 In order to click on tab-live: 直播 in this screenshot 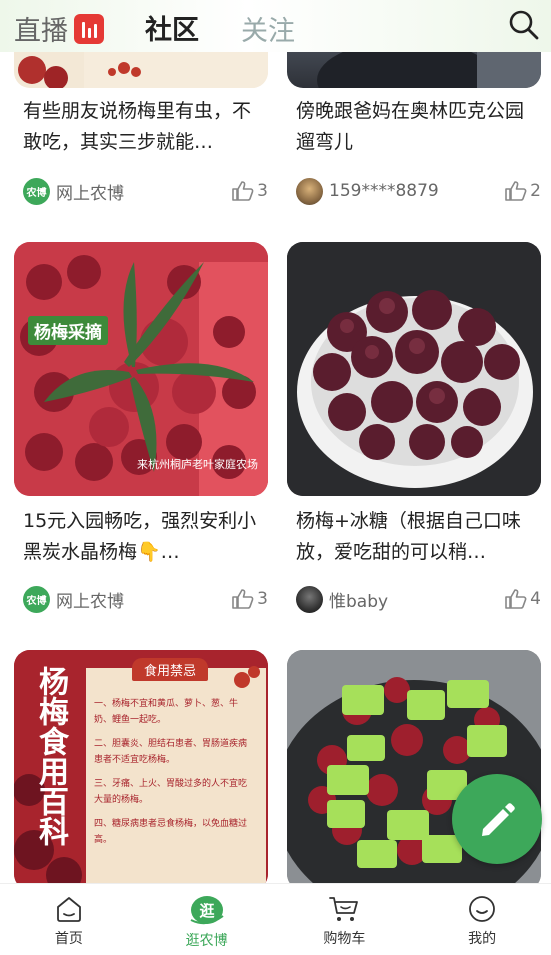, I will do `click(59, 28)`.